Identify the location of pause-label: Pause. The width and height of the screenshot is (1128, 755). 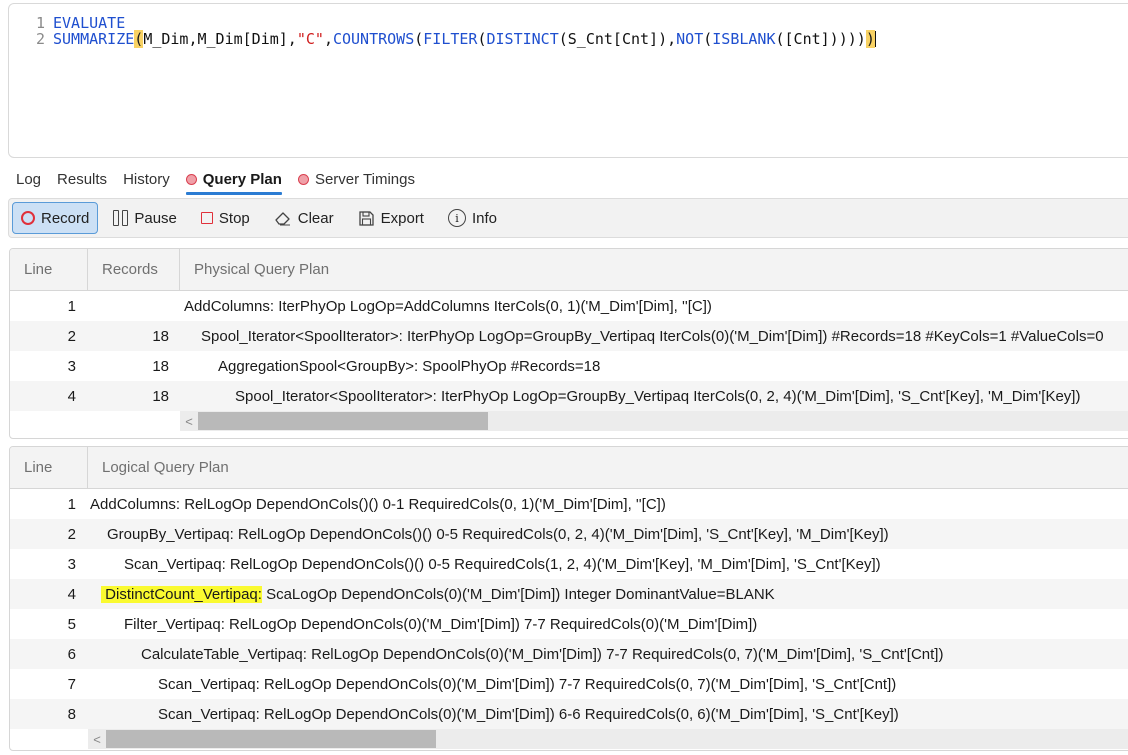
(155, 218).